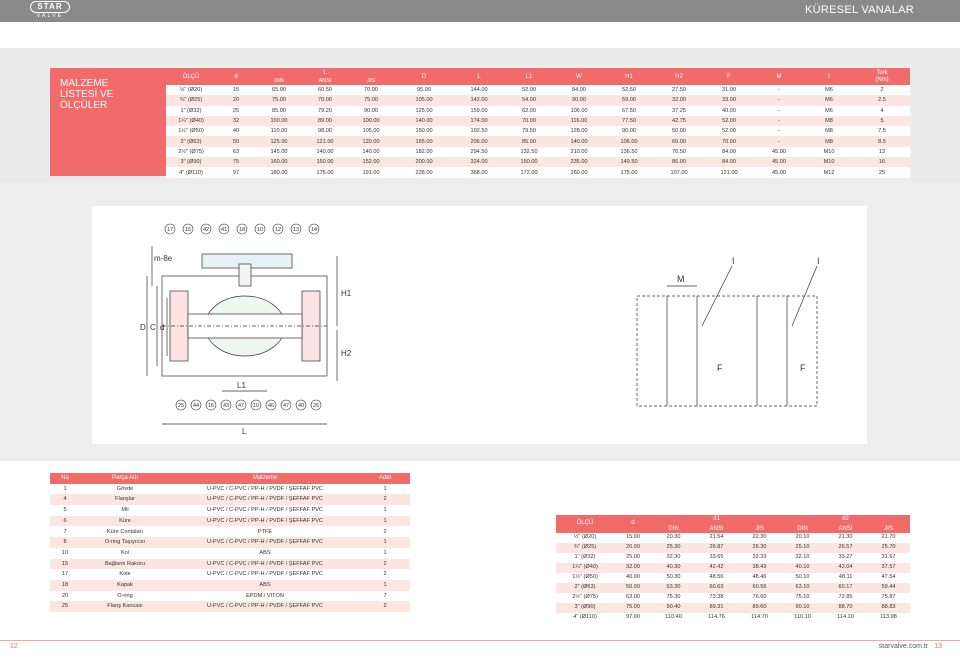 This screenshot has height=662, width=960. Describe the element at coordinates (424, 162) in the screenshot. I see `dims-cell: 200.00` at that location.